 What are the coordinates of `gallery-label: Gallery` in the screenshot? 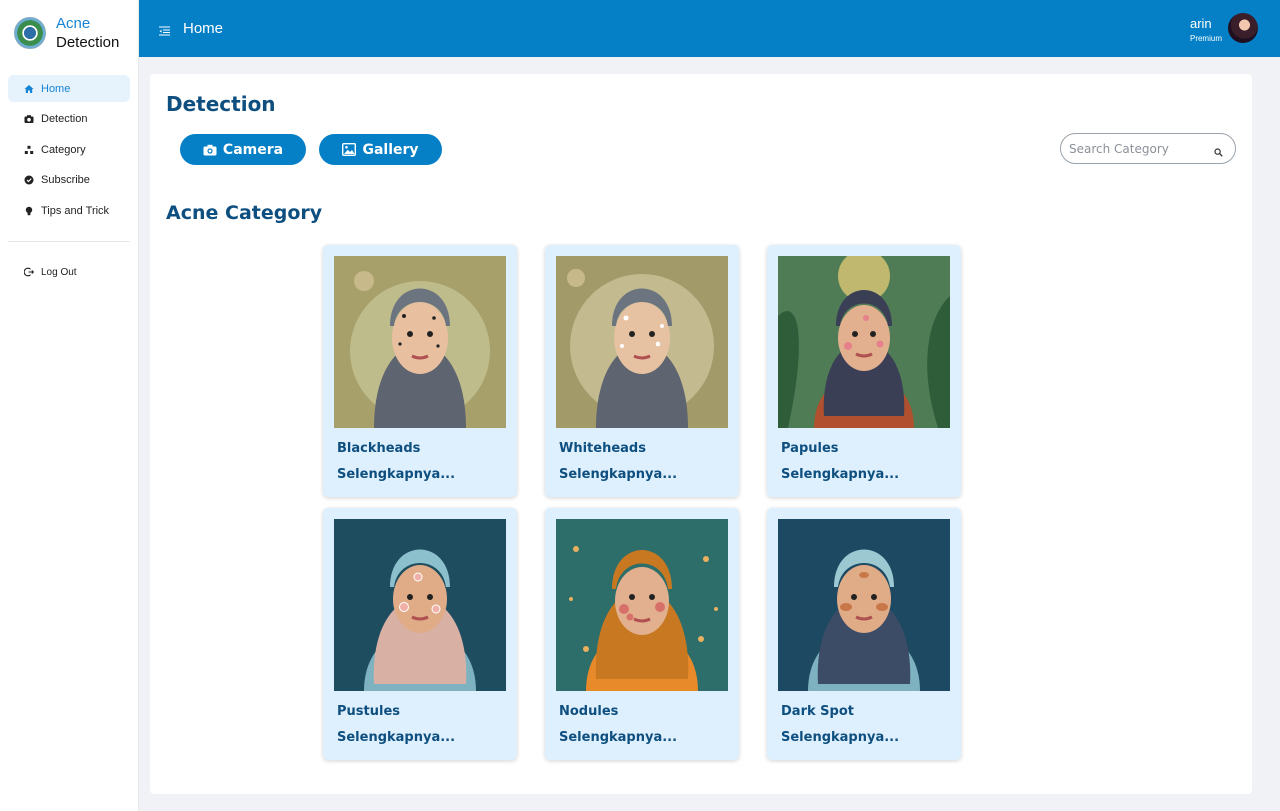 It's located at (390, 149).